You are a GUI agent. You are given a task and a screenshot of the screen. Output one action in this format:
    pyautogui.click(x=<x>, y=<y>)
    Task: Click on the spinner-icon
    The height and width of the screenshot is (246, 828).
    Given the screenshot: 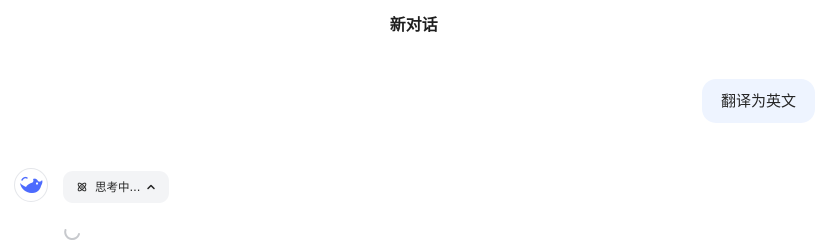 What is the action you would take?
    pyautogui.click(x=72, y=232)
    